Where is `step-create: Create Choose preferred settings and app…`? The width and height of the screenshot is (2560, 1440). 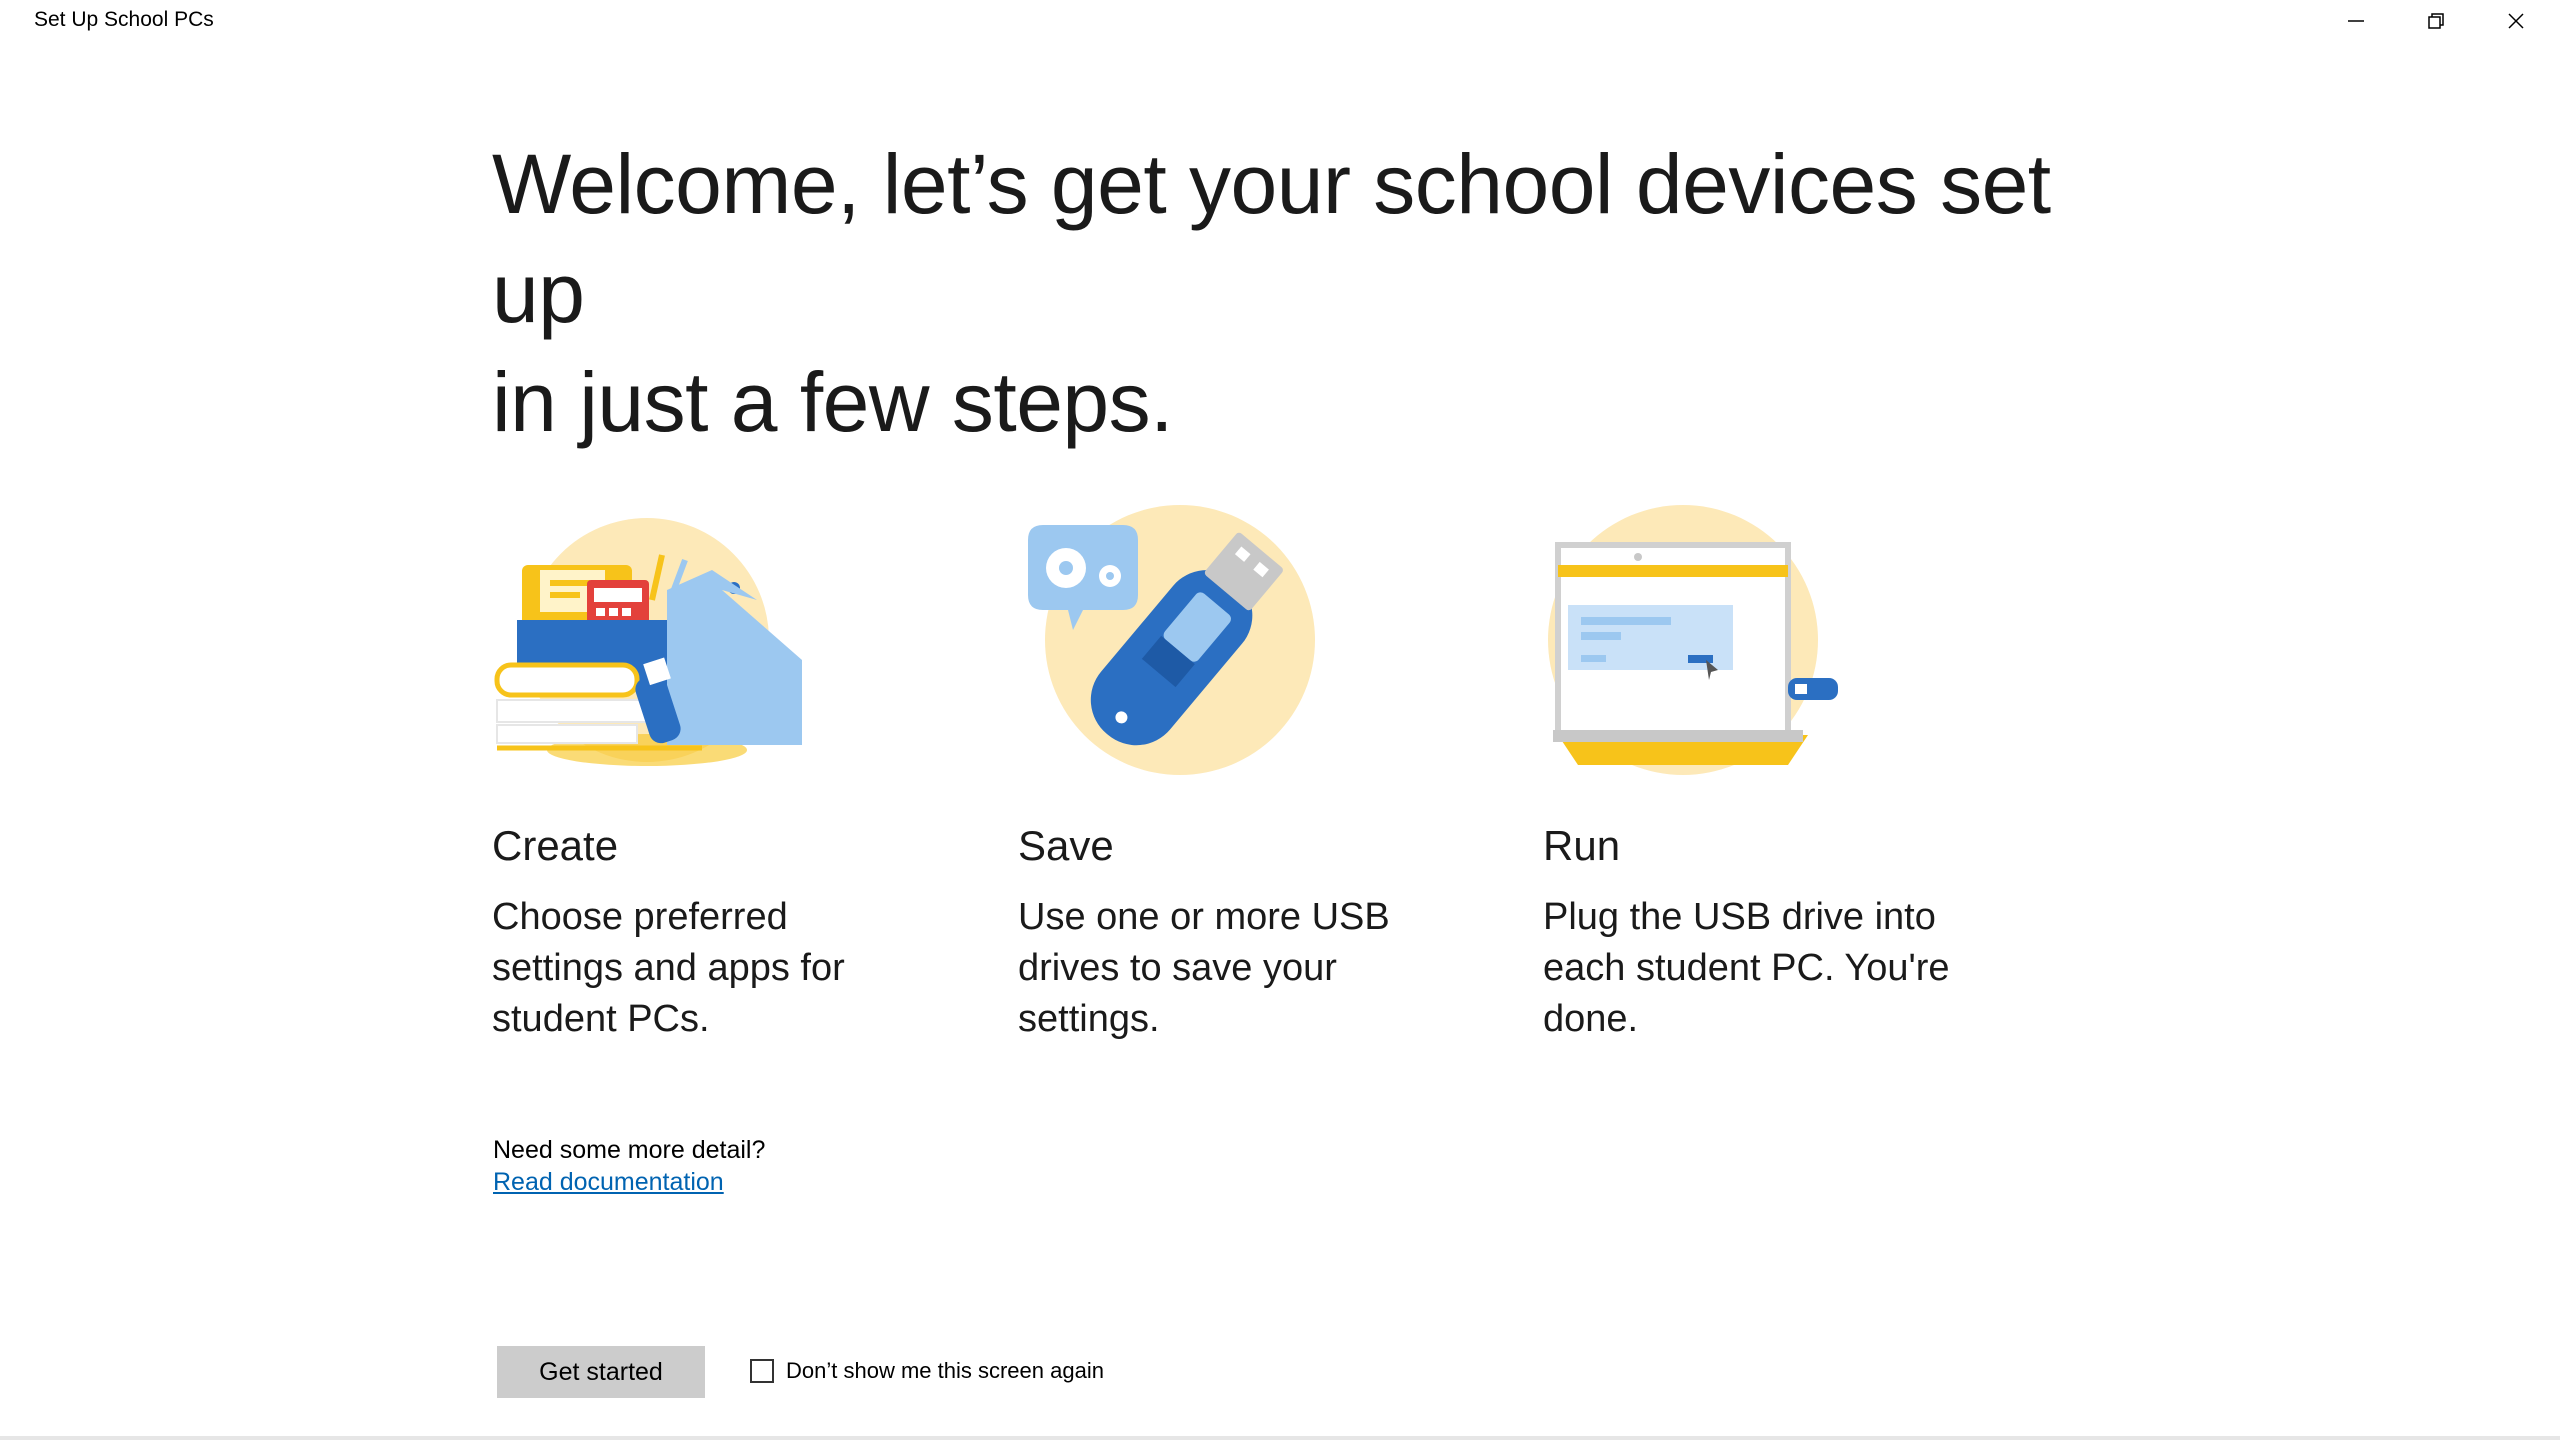
step-create: Create Choose preferred settings and app… is located at coordinates (712, 770).